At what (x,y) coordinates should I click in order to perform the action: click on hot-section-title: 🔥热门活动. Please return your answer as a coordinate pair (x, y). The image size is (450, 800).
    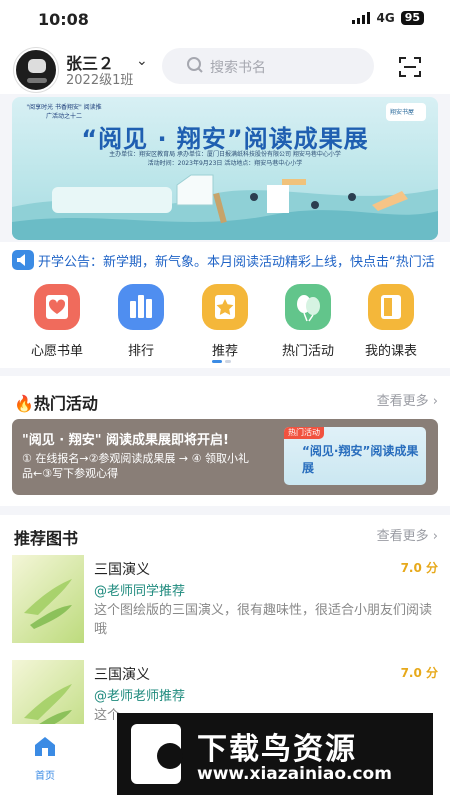
    Looking at the image, I should click on (56, 403).